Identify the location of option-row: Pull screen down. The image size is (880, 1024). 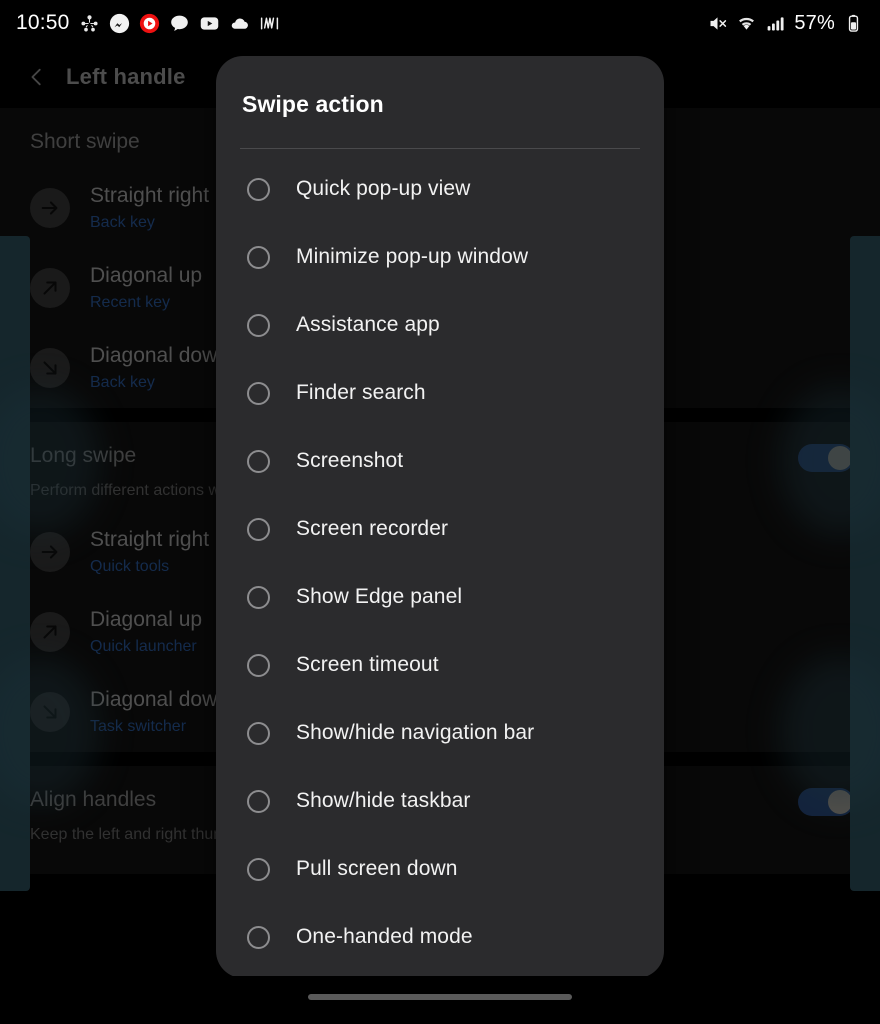
(440, 869).